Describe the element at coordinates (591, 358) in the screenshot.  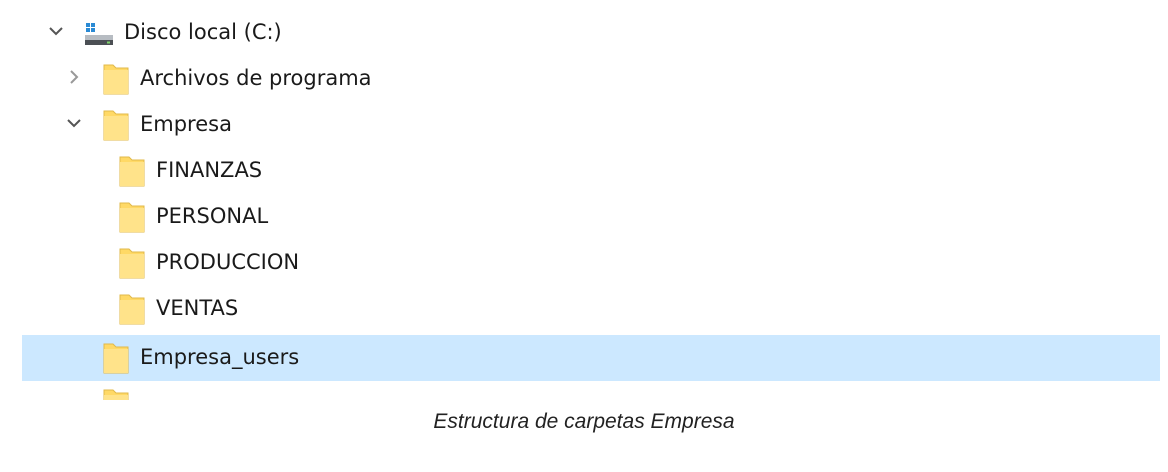
I see `tree-item-empresa-users: Empresa_users` at that location.